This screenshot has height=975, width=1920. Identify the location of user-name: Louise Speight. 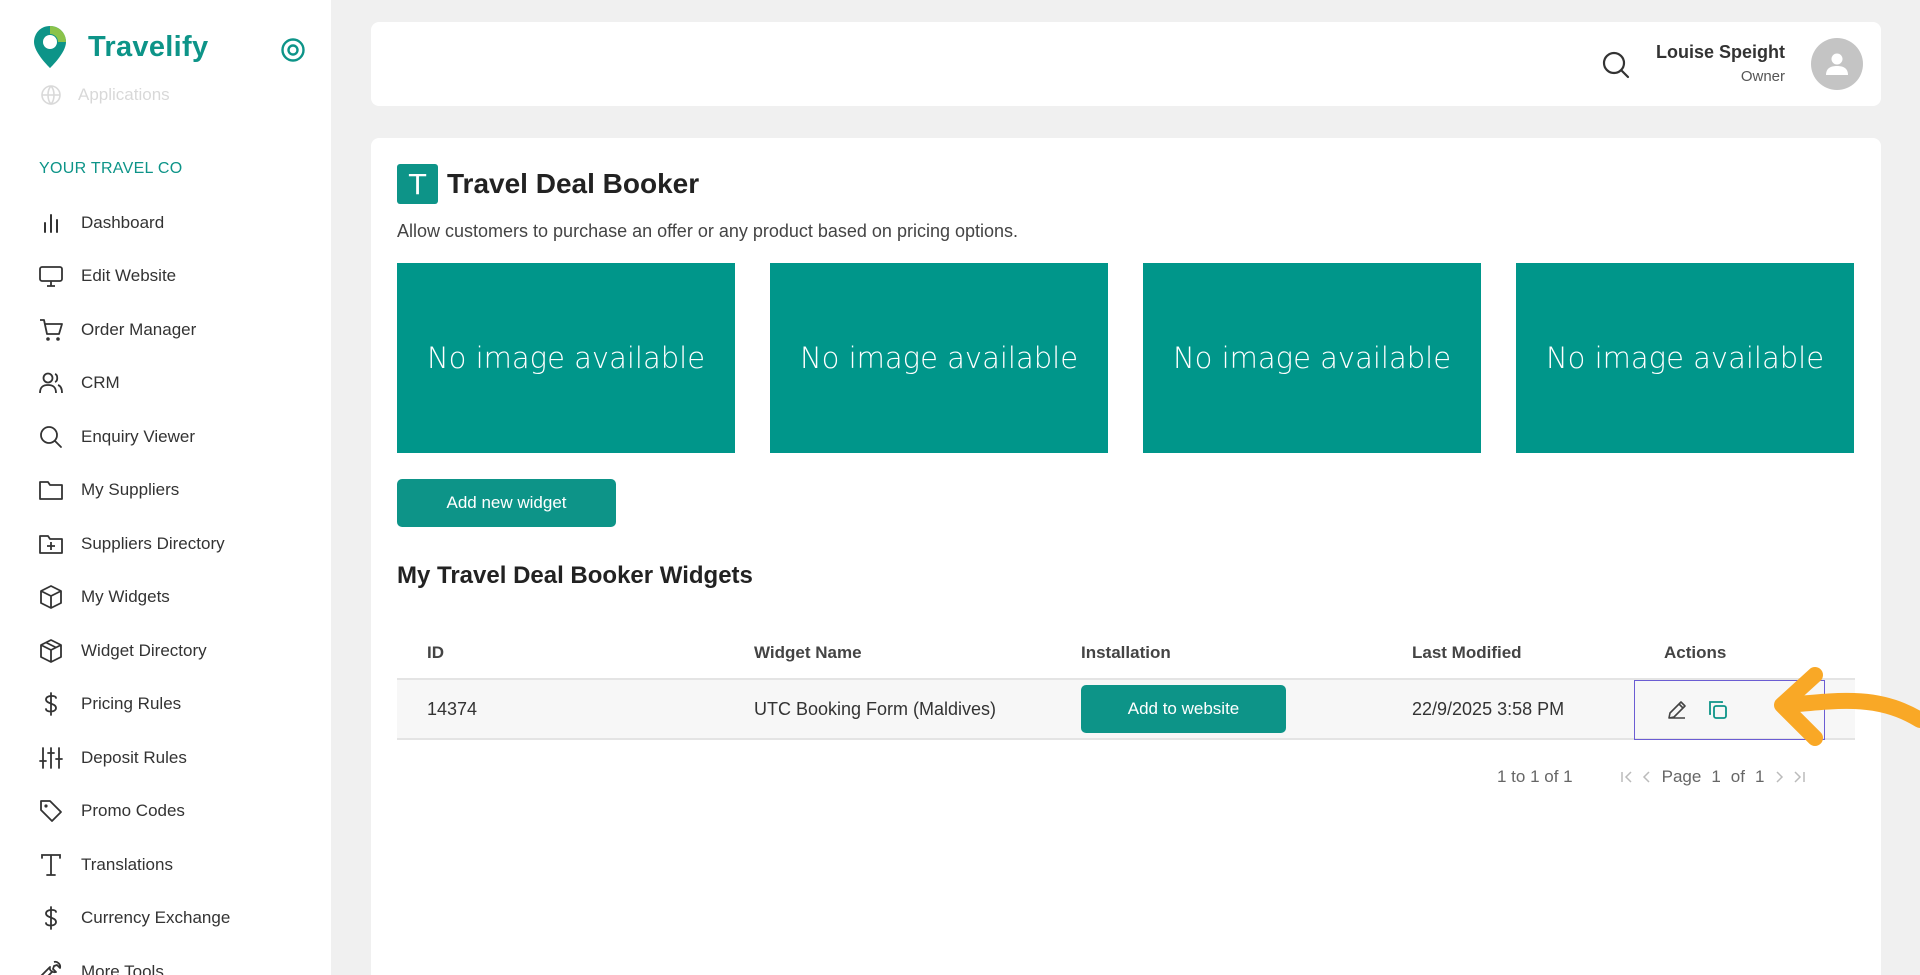
(1720, 52).